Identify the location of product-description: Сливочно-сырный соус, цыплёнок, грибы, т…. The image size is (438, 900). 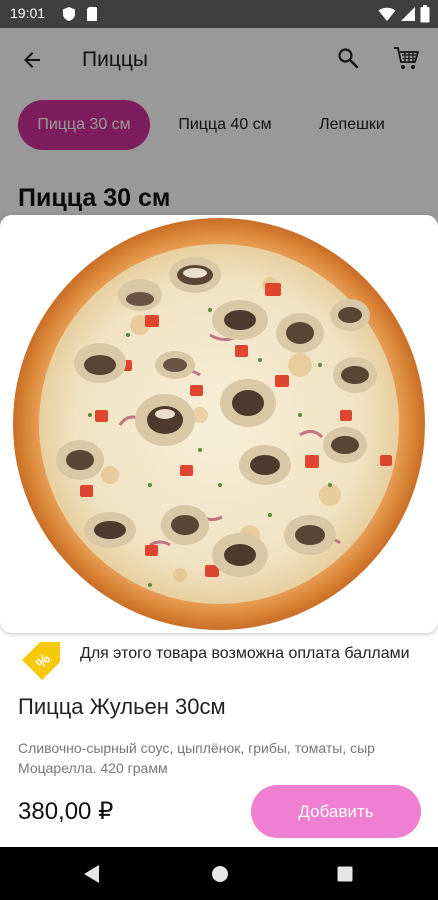
(196, 758).